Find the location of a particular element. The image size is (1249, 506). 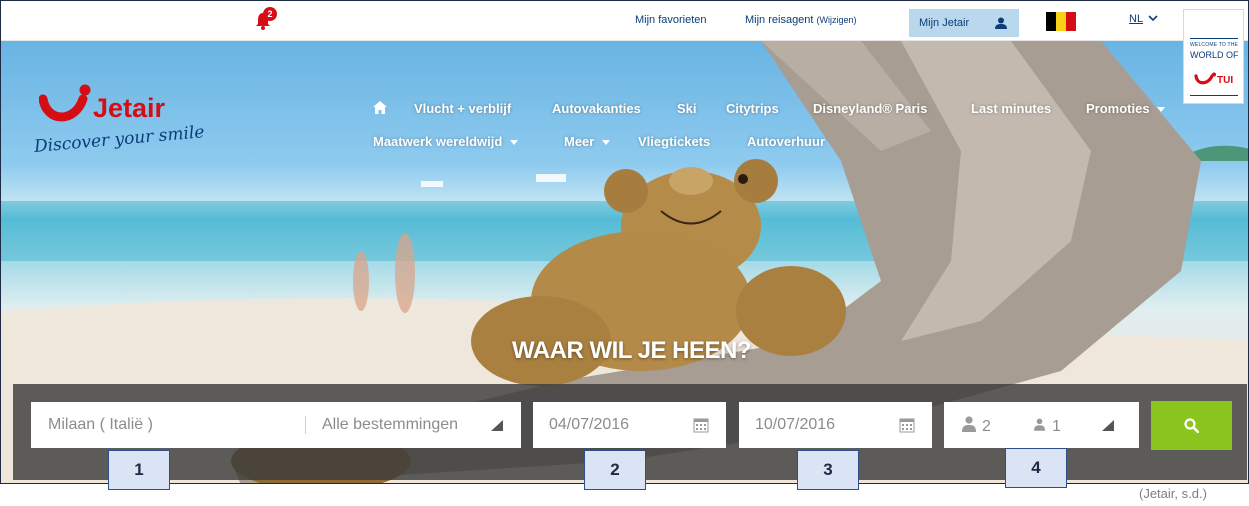

adult-person-icon is located at coordinates (969, 424).